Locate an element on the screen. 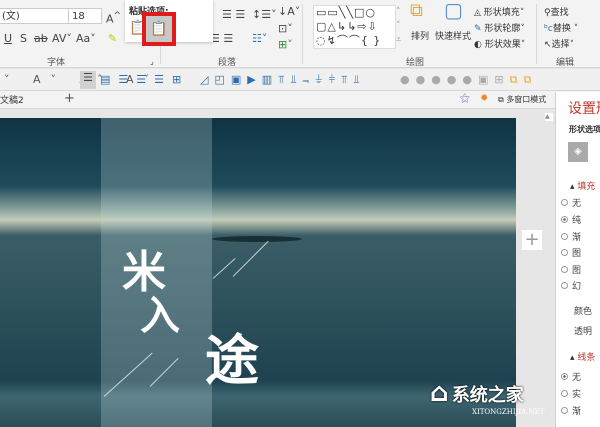 This screenshot has width=600, height=427. decor-line is located at coordinates (250, 258).